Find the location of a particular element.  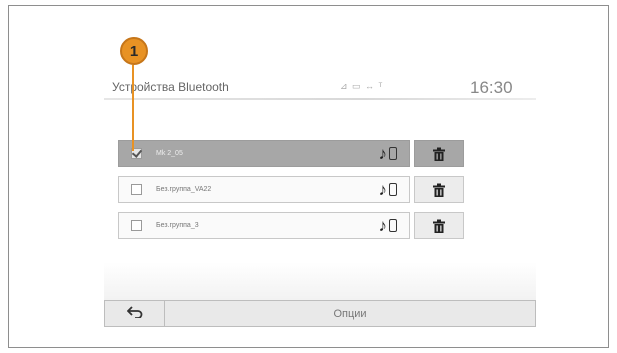

device-row: Mk 2_05 ♪ is located at coordinates (291, 153).